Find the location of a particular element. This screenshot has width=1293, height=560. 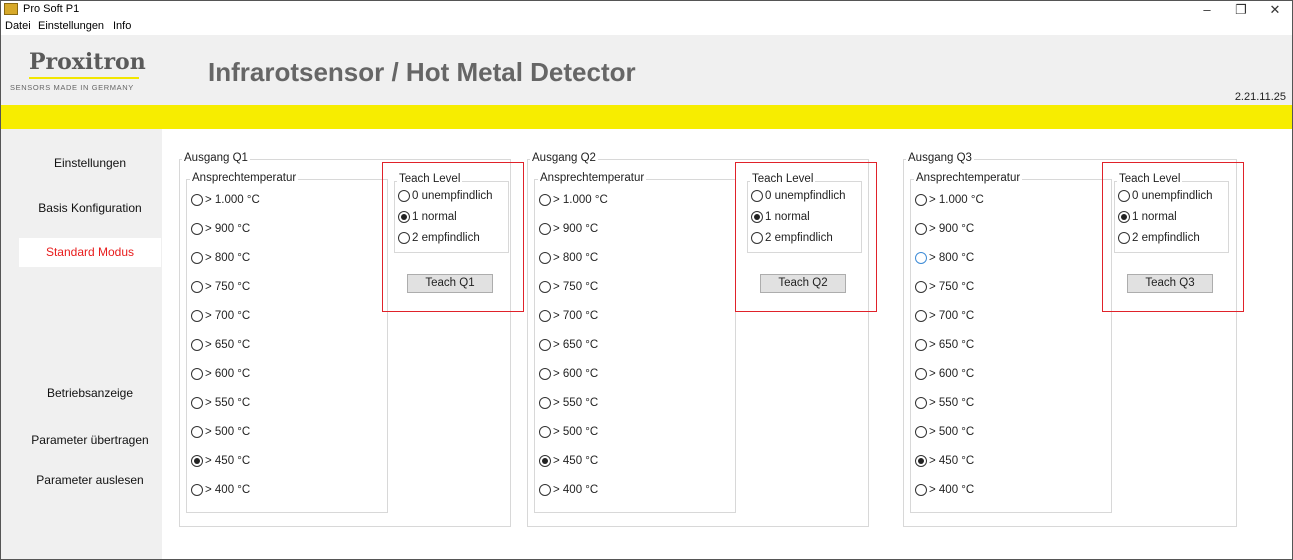

temp-option-q1: > 400 °C is located at coordinates (220, 490).